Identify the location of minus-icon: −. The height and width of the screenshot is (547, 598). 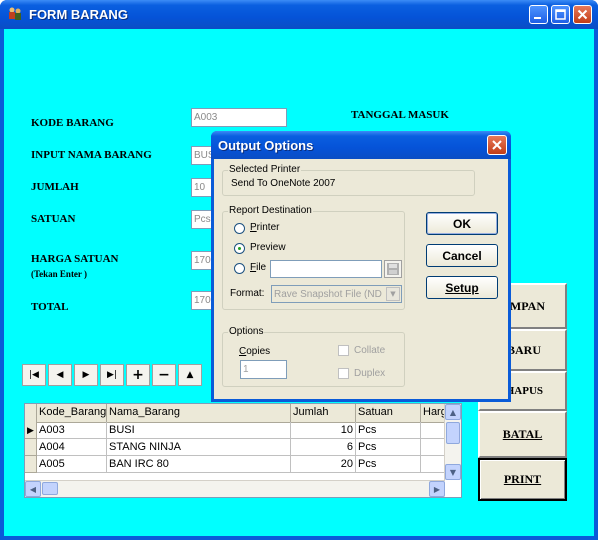
(164, 375).